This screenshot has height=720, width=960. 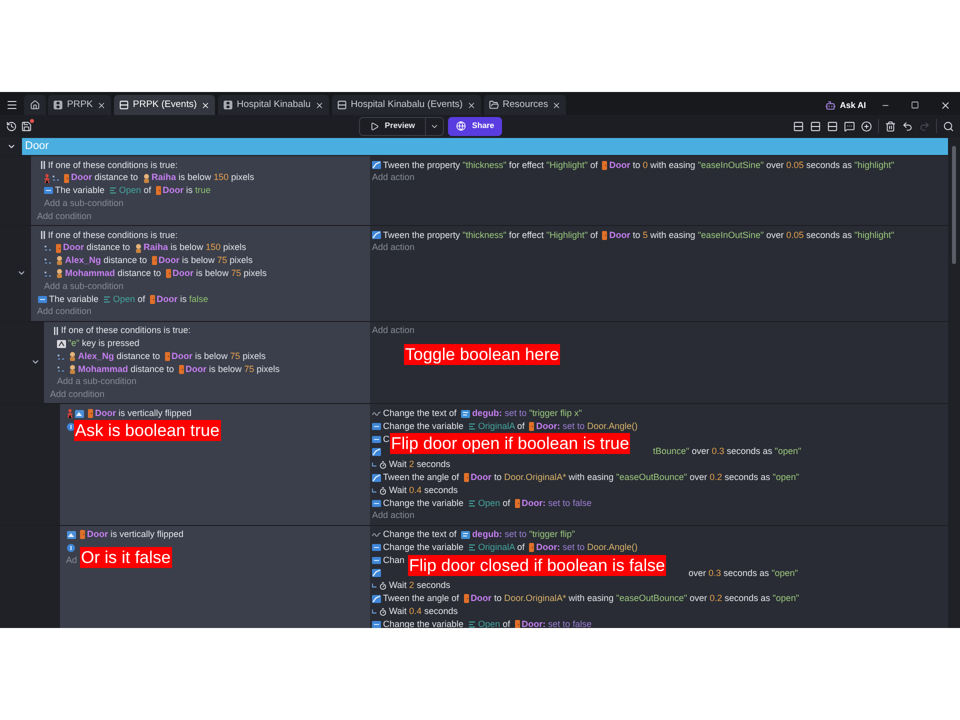 I want to click on condition-text: Door distance to, so click(x=97, y=247).